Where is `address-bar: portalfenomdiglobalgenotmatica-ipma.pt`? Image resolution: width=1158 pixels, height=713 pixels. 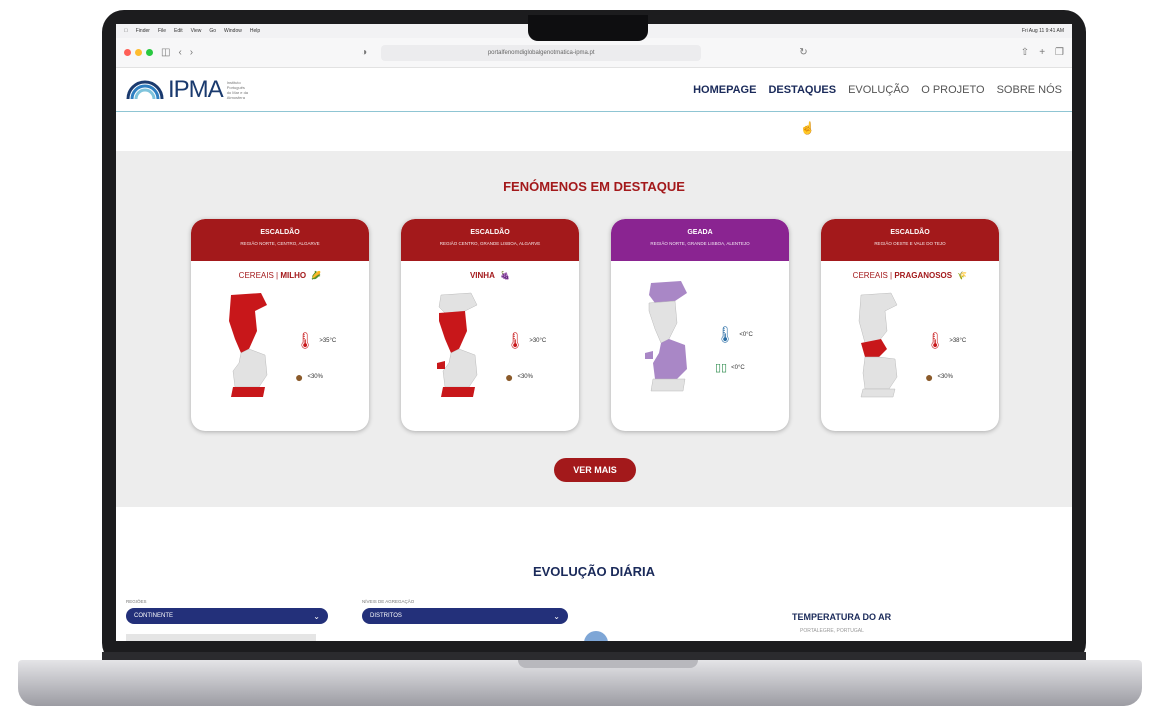 address-bar: portalfenomdiglobalgenotmatica-ipma.pt is located at coordinates (541, 52).